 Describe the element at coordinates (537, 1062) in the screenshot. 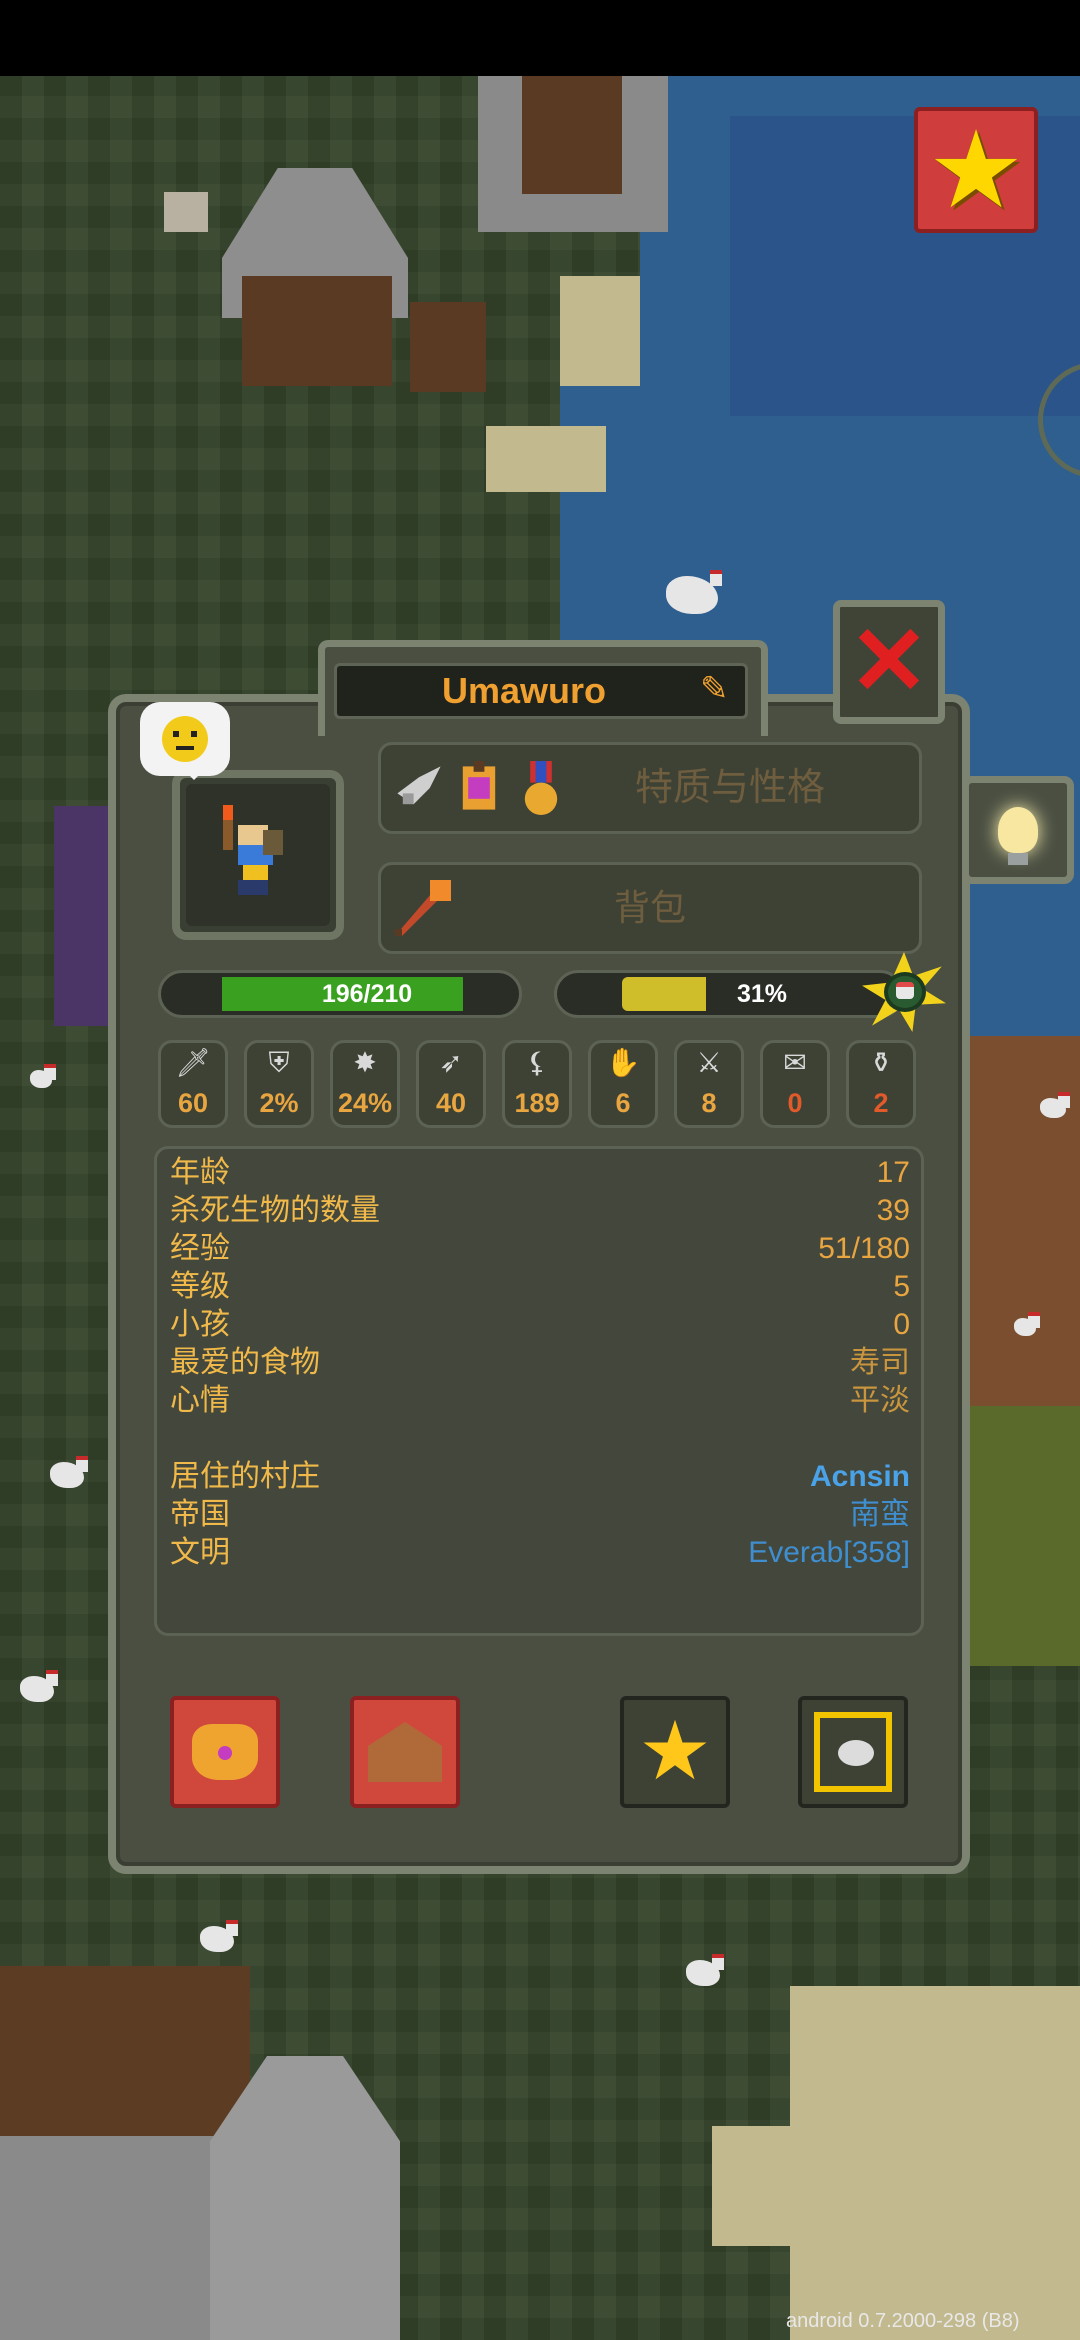

I see `attack-speed-scythe-icon: ⚸` at that location.